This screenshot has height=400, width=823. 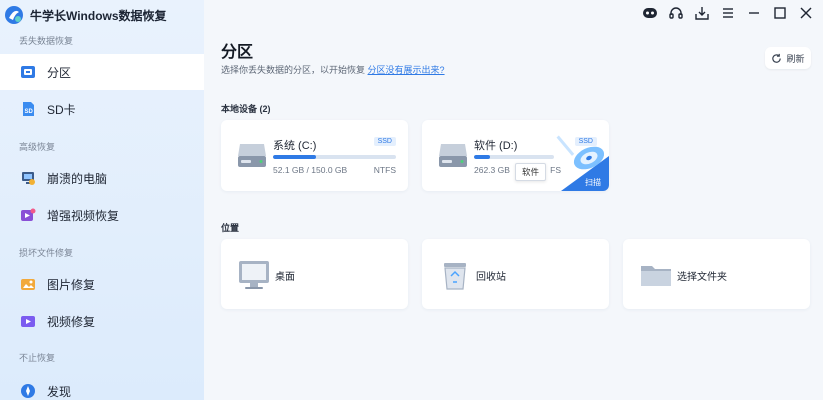 I want to click on sidebar-item-crashed-pc: 崩溃的电脑, so click(x=102, y=178).